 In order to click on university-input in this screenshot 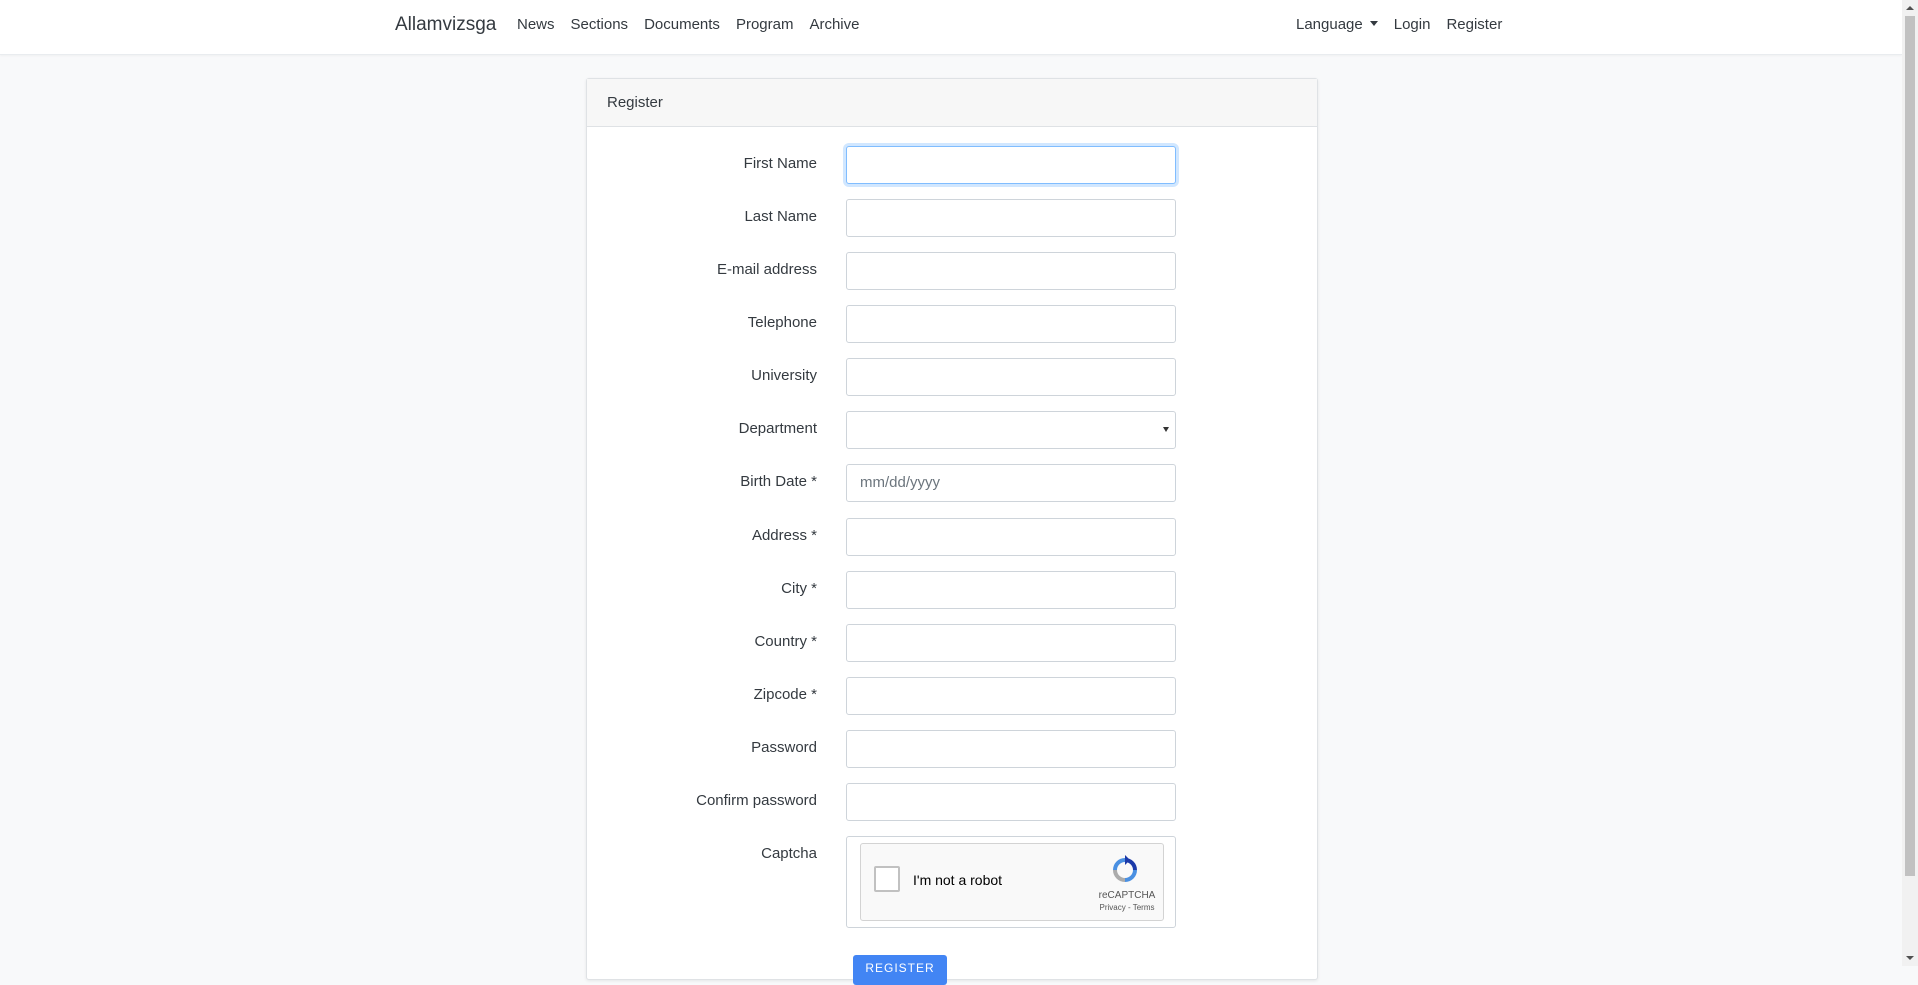, I will do `click(1011, 377)`.